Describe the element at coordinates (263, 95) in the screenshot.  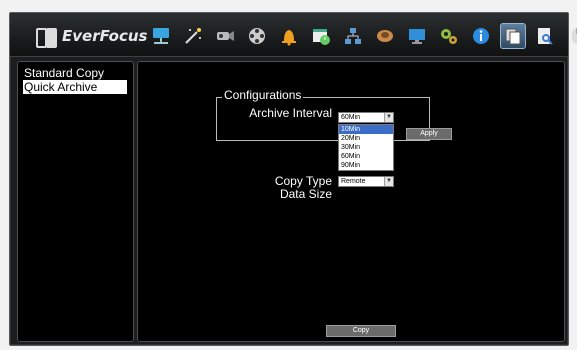
I see `configurations-legend: Configurations` at that location.